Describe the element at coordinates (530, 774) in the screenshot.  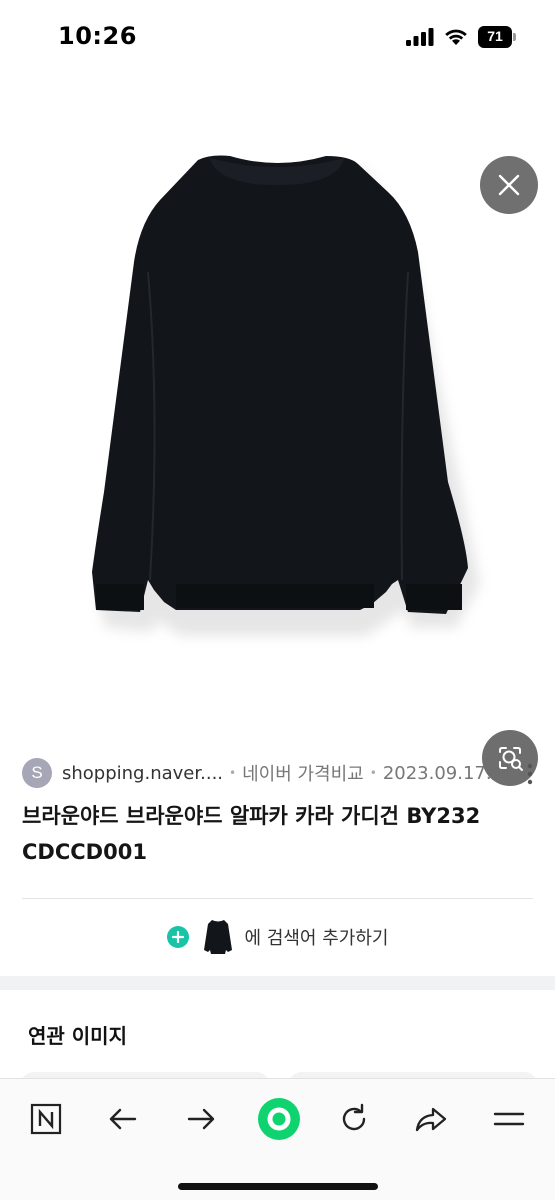
I see `more-options-icon` at that location.